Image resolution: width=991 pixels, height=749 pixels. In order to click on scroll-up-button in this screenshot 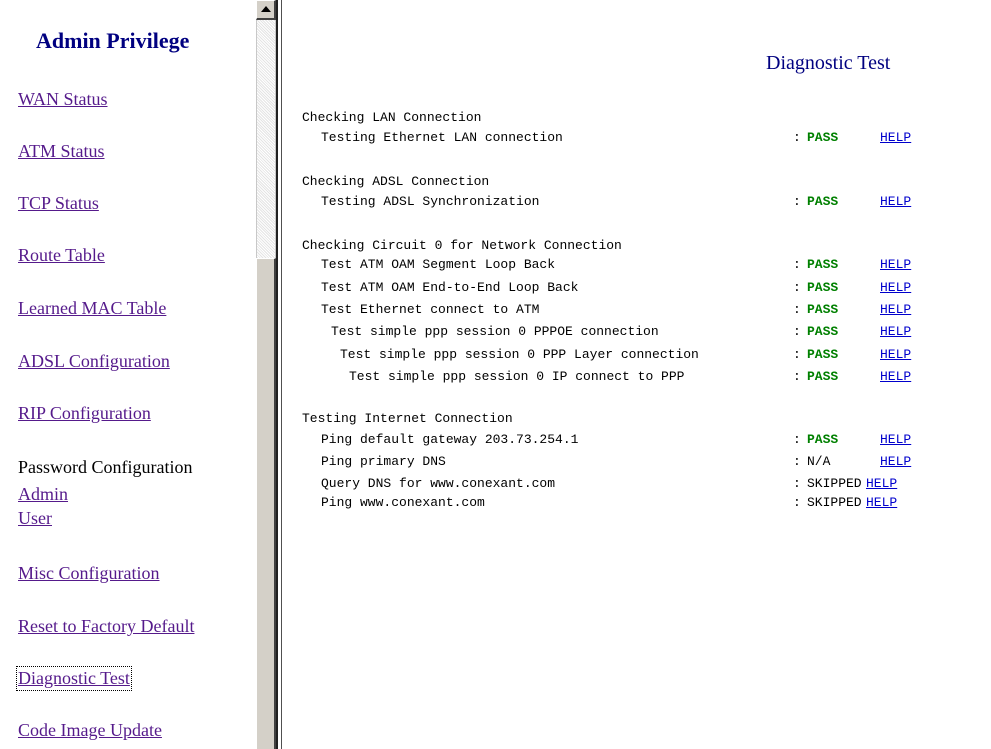, I will do `click(266, 10)`.